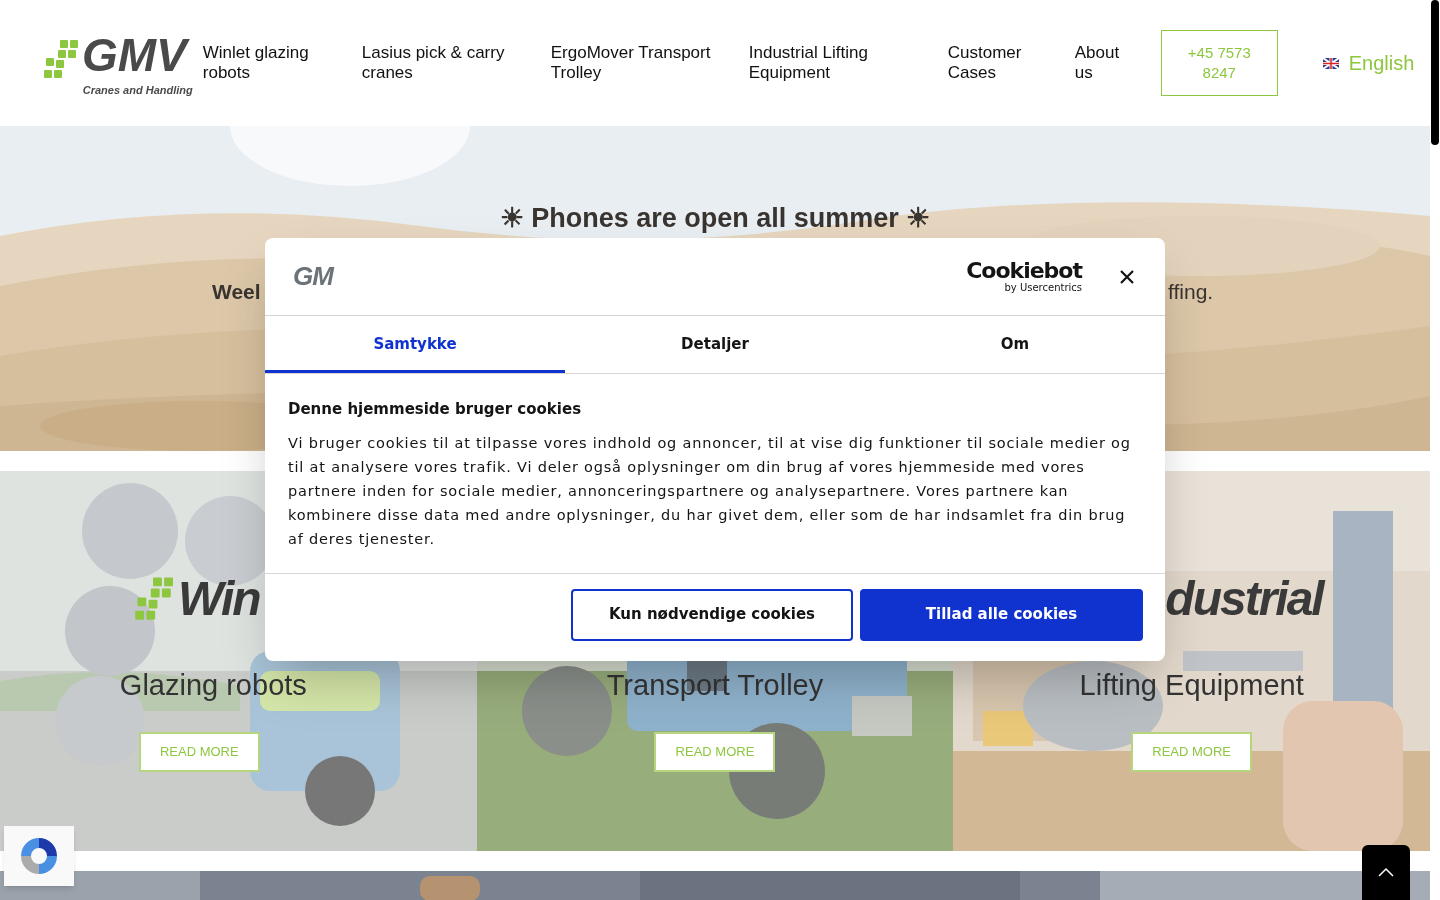 The width and height of the screenshot is (1440, 900). I want to click on cookiebot-logo: Cookiebot, so click(1024, 270).